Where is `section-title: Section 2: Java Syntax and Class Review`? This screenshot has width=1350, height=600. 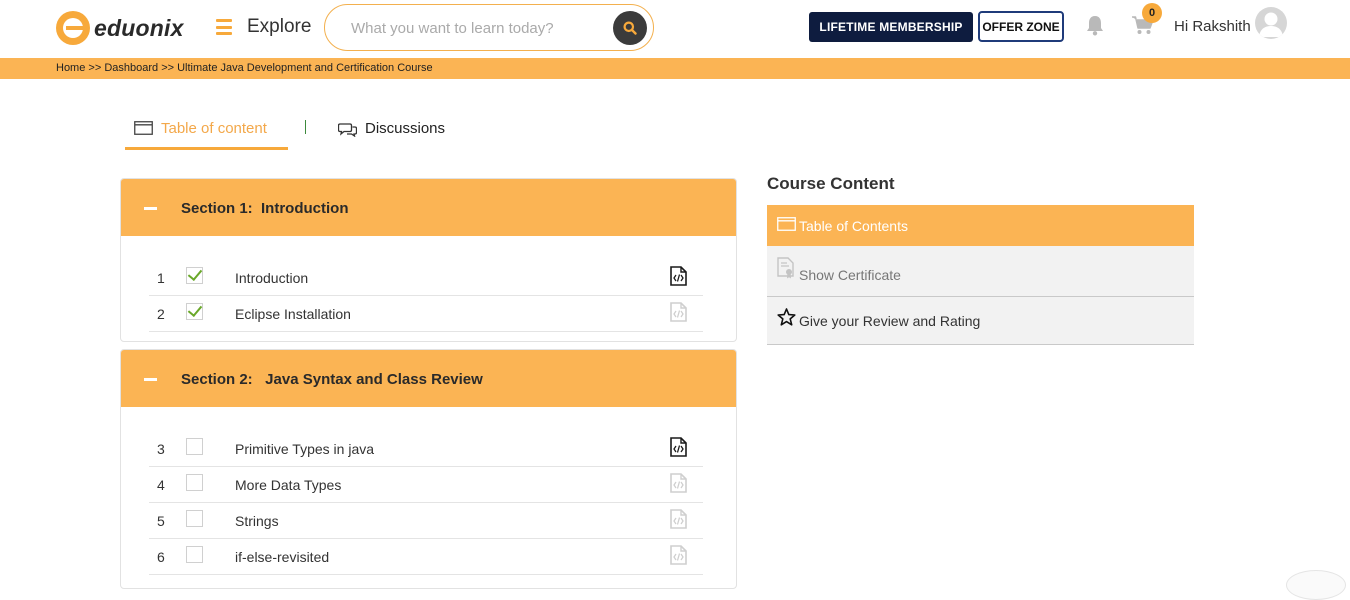 section-title: Section 2: Java Syntax and Class Review is located at coordinates (332, 379).